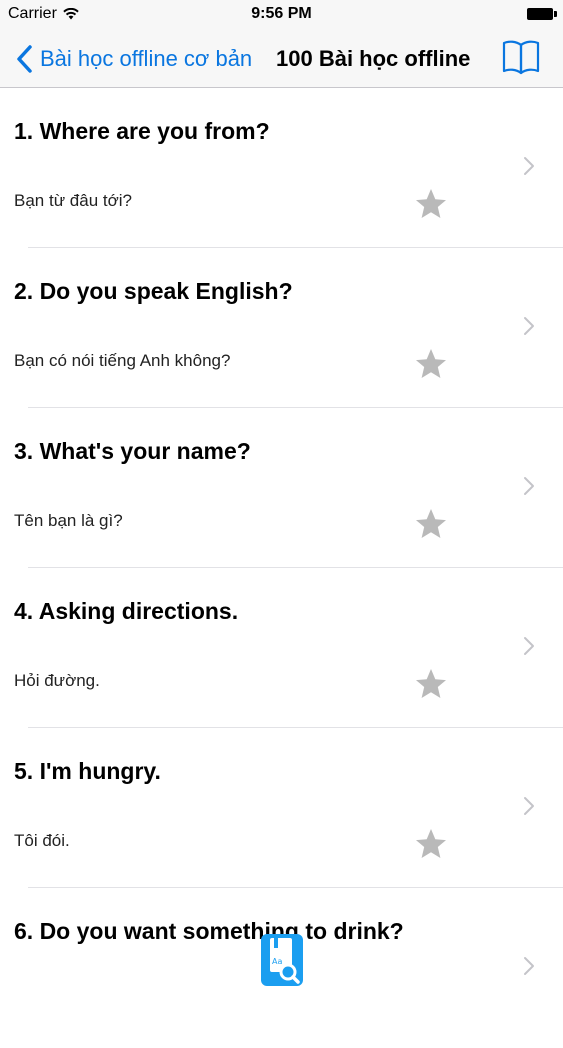 The height and width of the screenshot is (1048, 563). I want to click on lesson-subtitle: Hỏi đường., so click(57, 680).